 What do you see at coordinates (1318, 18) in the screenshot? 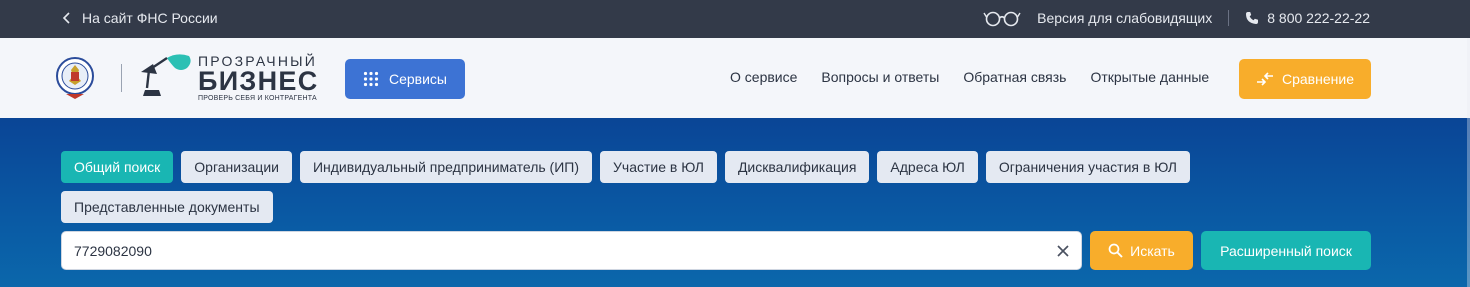
I see `phone-number: 8 800 222-22-22` at bounding box center [1318, 18].